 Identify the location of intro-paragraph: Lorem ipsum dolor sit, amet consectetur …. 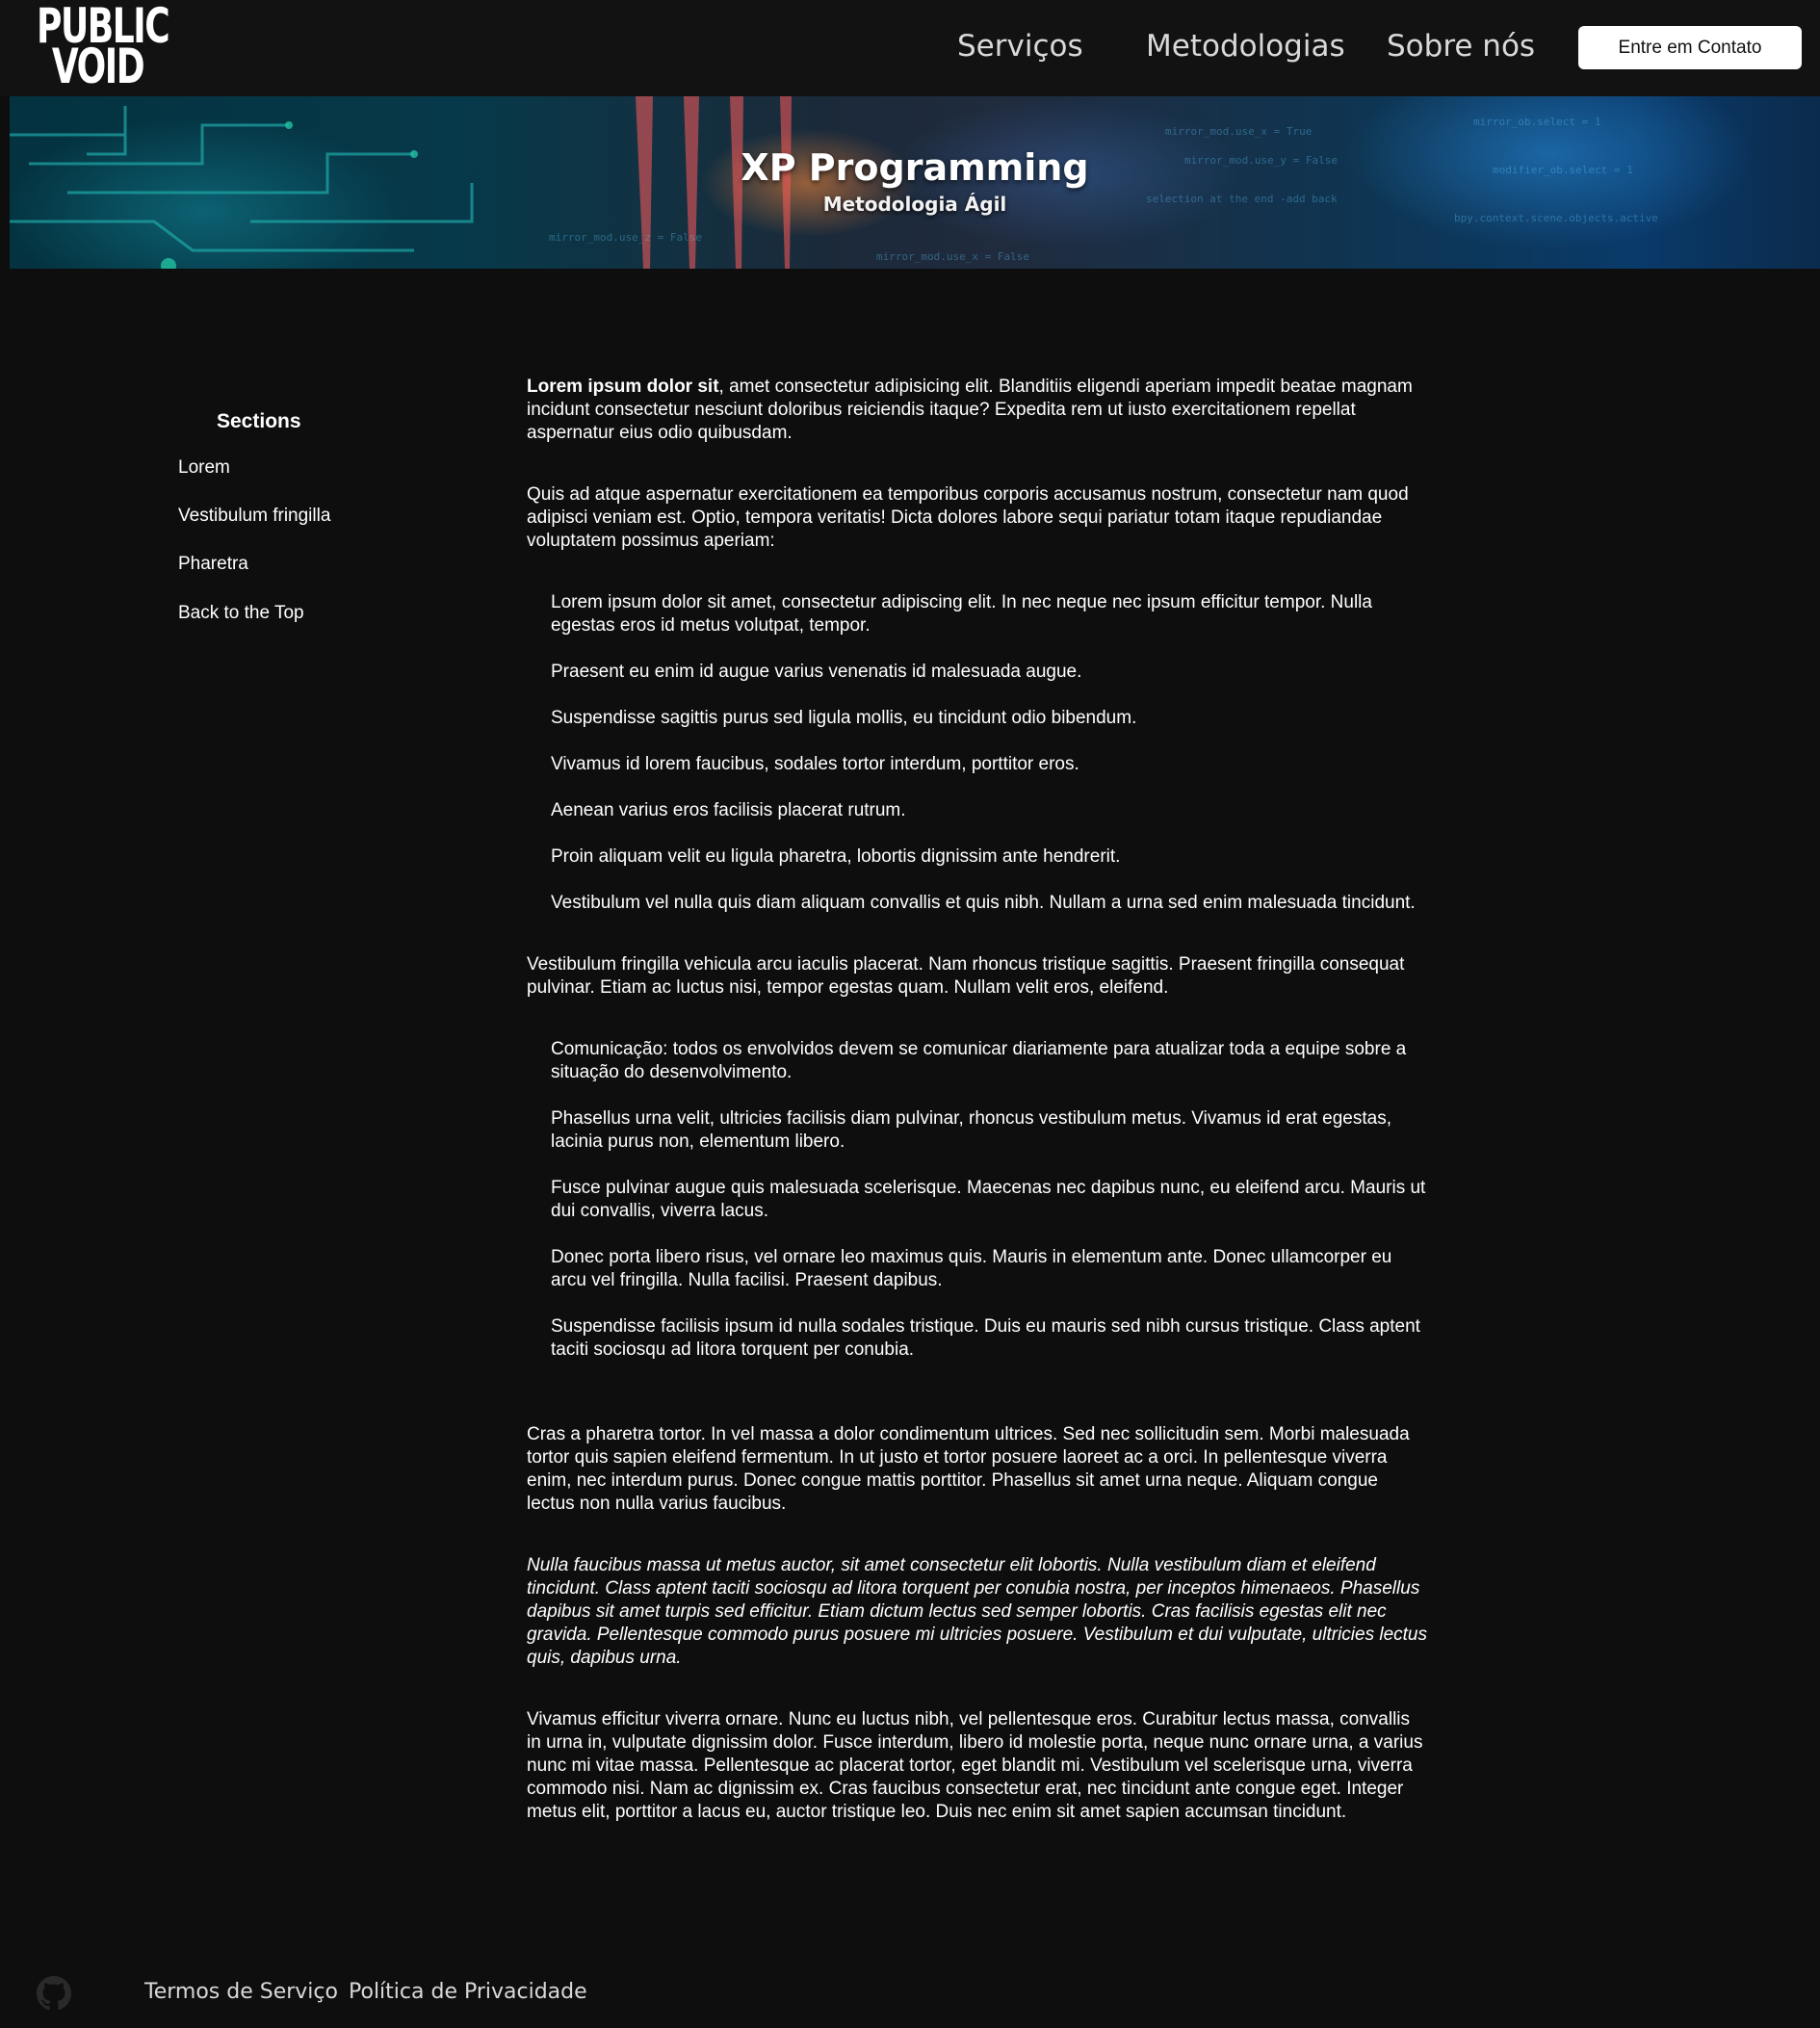
(977, 410).